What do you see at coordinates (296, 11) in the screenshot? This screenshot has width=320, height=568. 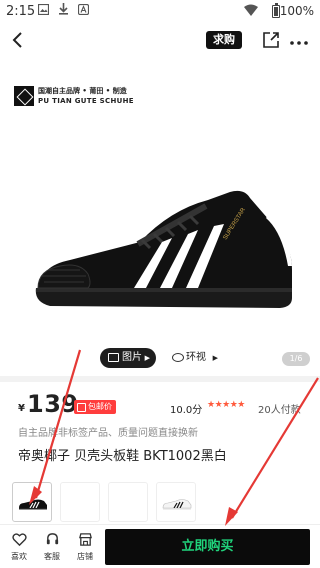 I see `battery-level: 100%` at bounding box center [296, 11].